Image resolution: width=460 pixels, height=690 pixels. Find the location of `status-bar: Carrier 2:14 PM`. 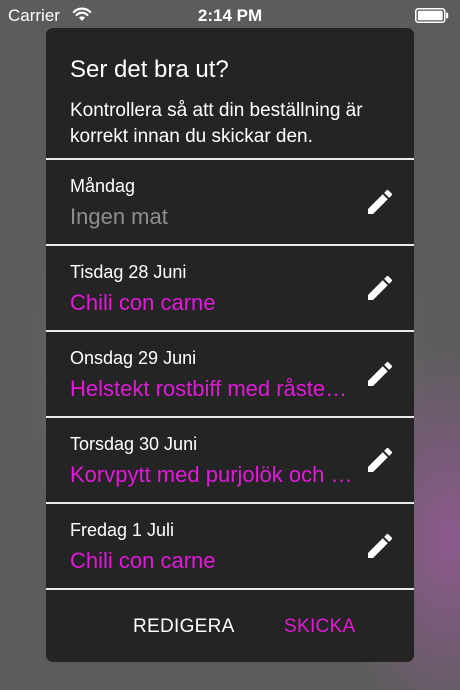

status-bar: Carrier 2:14 PM is located at coordinates (230, 15).